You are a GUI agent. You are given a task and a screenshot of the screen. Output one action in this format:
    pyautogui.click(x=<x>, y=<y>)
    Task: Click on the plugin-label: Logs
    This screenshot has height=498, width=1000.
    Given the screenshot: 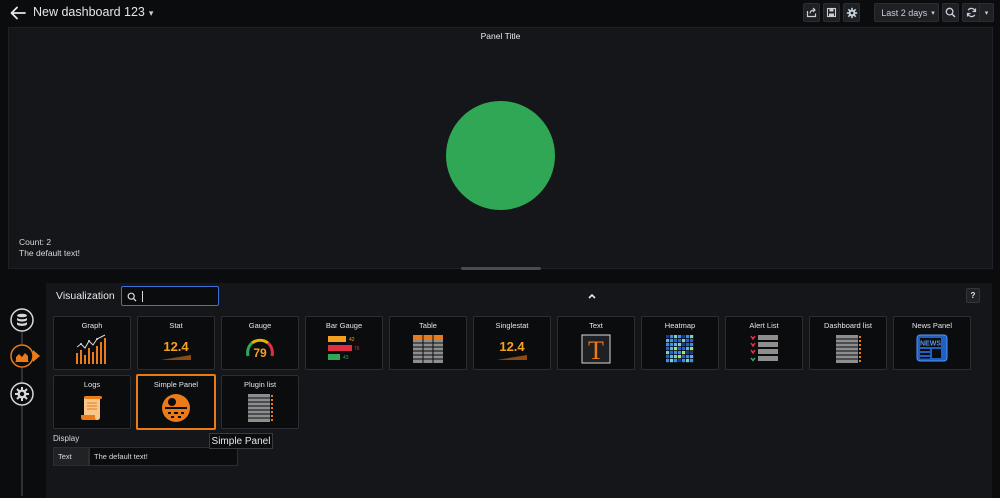 What is the action you would take?
    pyautogui.click(x=92, y=384)
    